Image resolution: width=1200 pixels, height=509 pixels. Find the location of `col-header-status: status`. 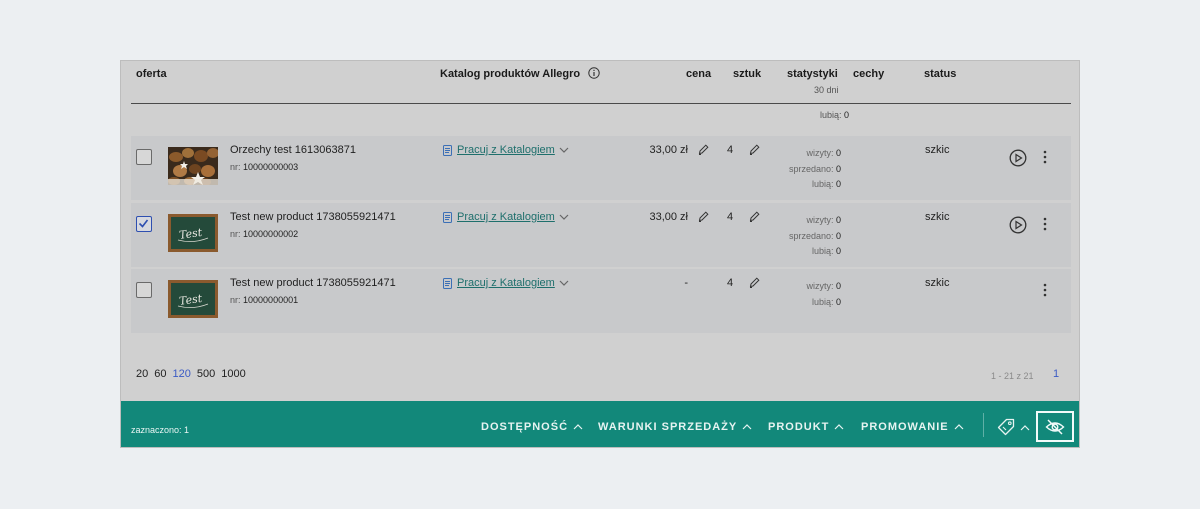

col-header-status: status is located at coordinates (940, 74).